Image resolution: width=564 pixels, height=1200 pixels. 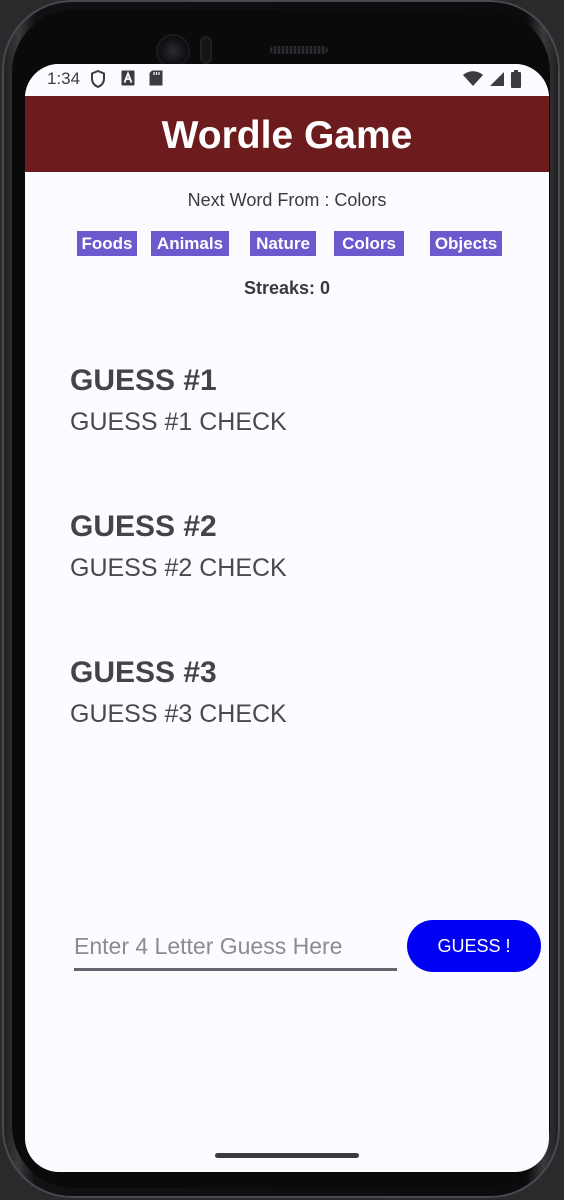 What do you see at coordinates (64, 78) in the screenshot?
I see `status-time: 1:34` at bounding box center [64, 78].